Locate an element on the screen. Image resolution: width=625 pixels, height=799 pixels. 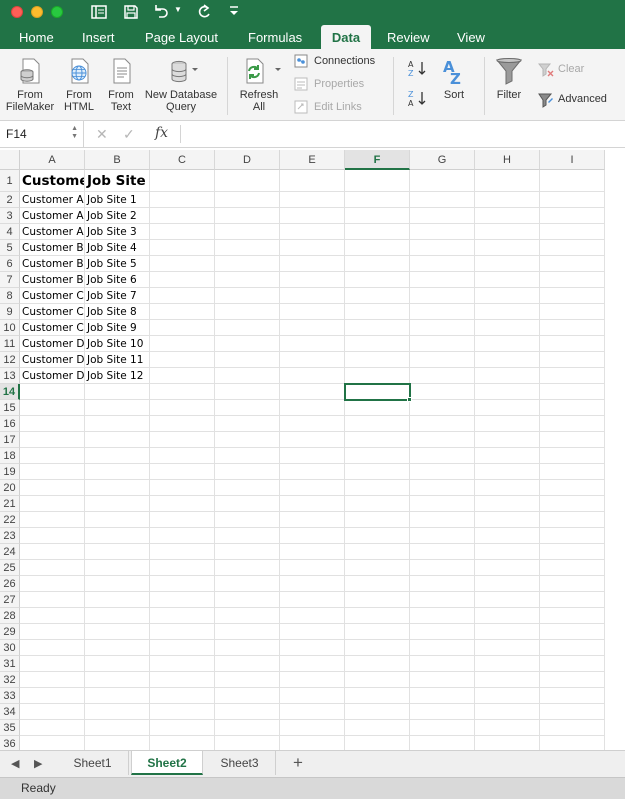
cell-f5 is located at coordinates (377, 248).